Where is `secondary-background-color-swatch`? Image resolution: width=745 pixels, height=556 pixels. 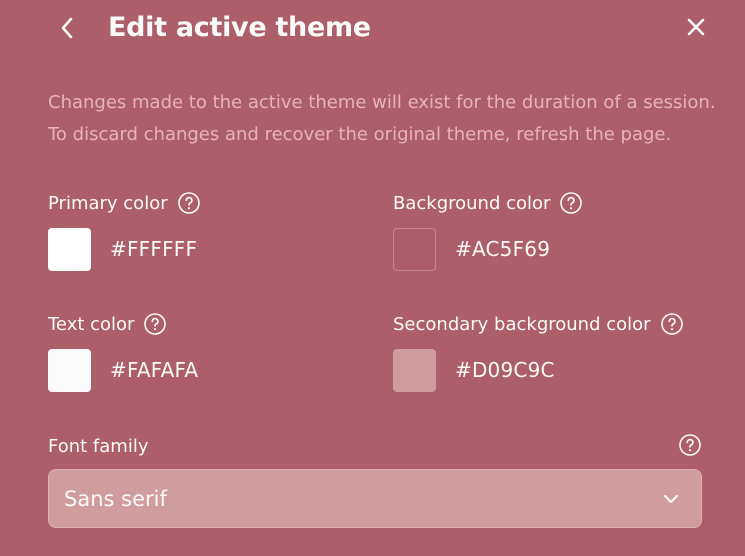 secondary-background-color-swatch is located at coordinates (414, 370).